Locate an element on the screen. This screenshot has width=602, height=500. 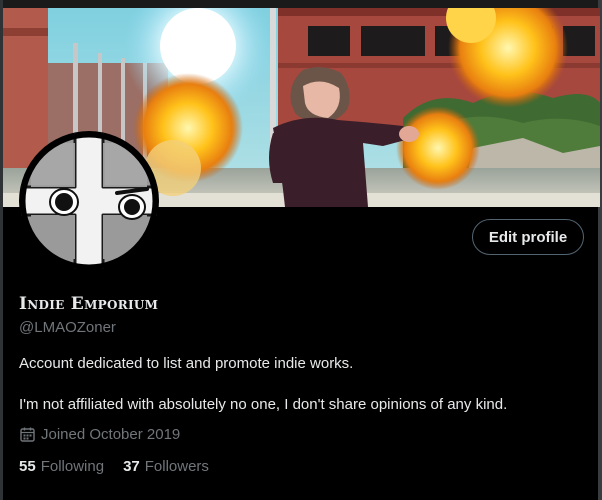
profile-handle: @LMAOZoner is located at coordinates (67, 327).